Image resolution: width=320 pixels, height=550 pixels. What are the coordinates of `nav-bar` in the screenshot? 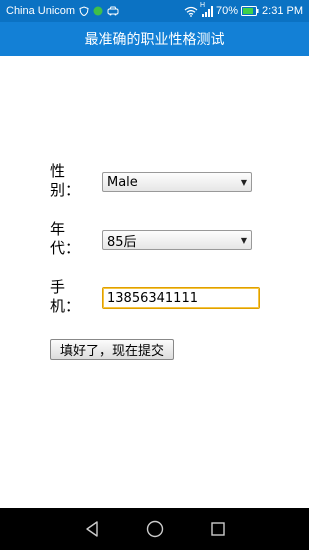 It's located at (154, 529).